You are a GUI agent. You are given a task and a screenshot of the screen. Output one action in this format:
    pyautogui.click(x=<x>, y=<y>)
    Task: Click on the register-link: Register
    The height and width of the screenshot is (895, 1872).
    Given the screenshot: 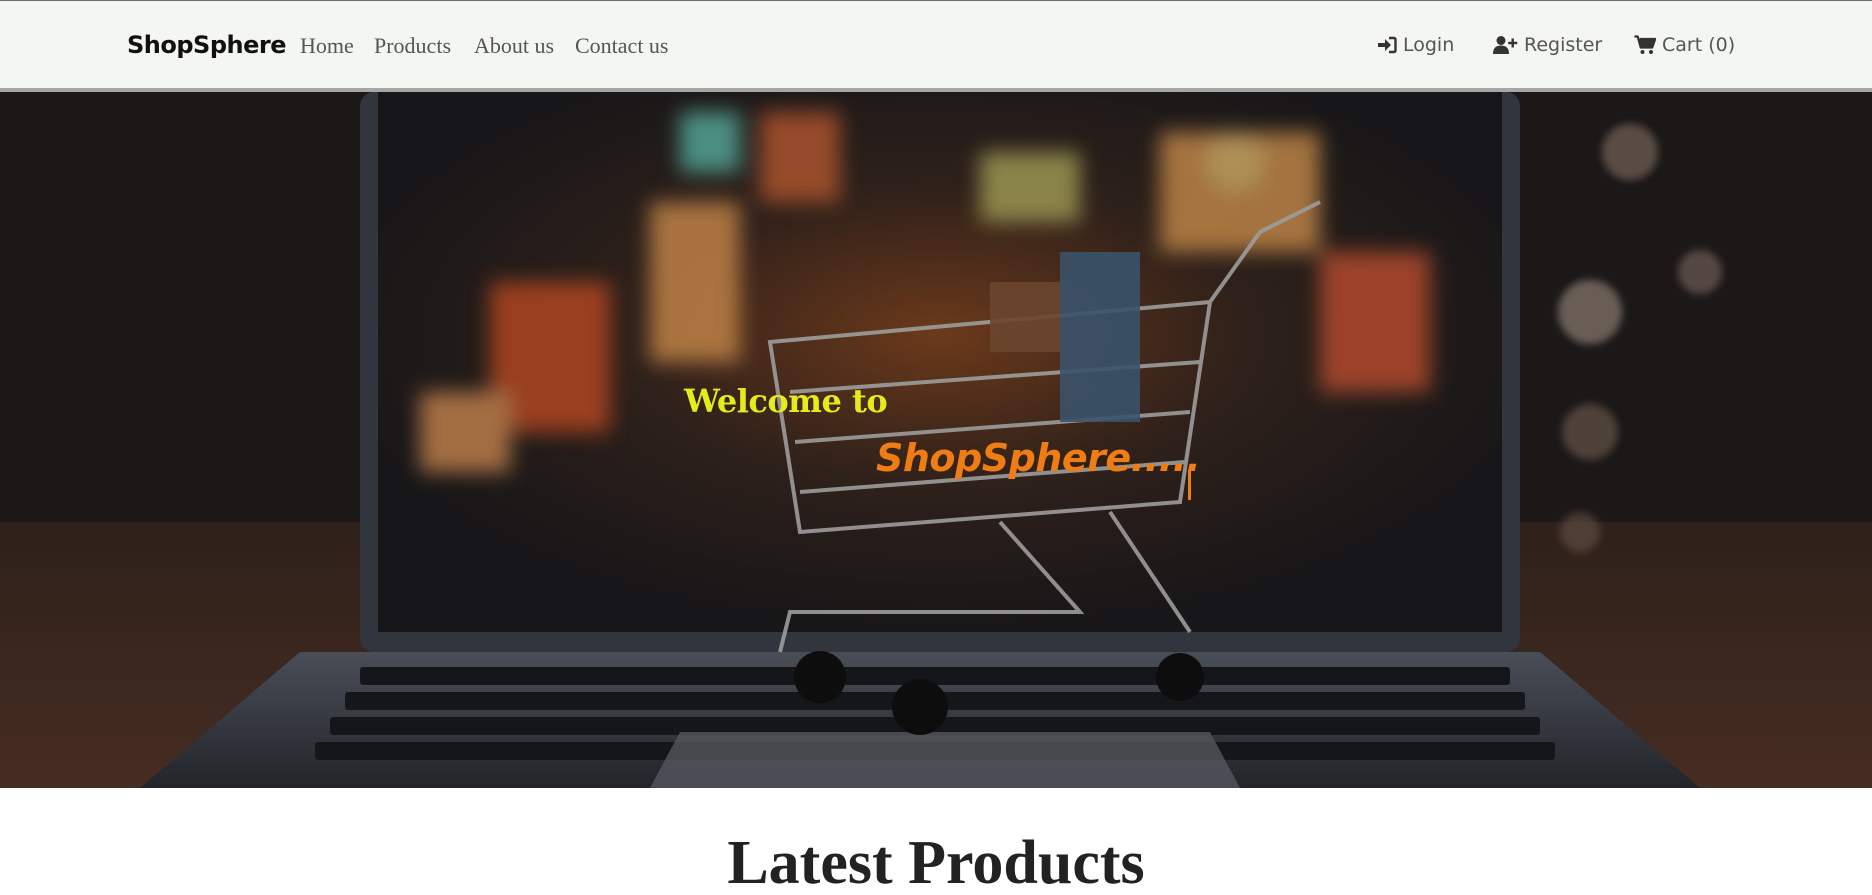 What is the action you would take?
    pyautogui.click(x=1547, y=45)
    